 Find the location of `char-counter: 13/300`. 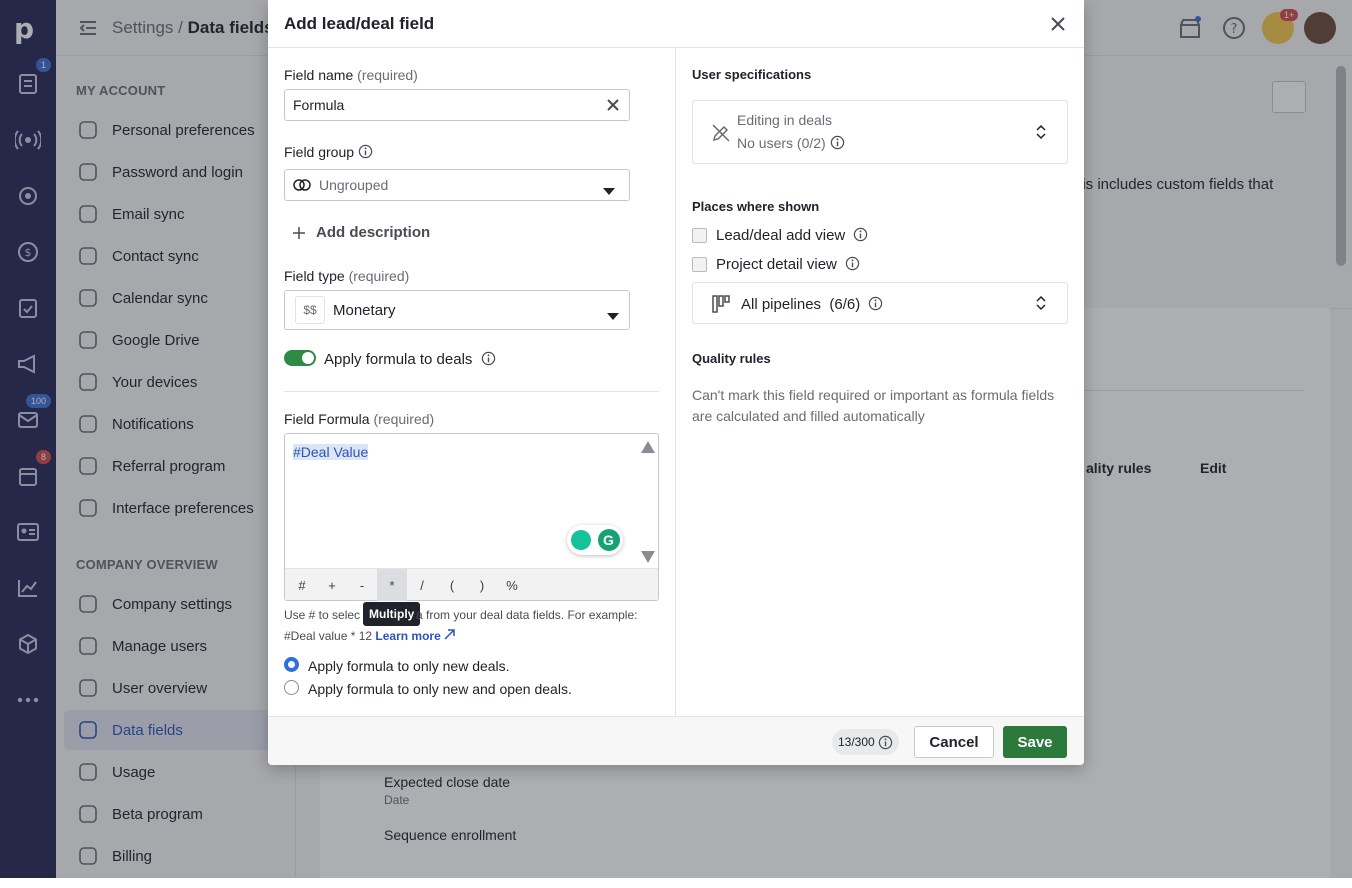

char-counter: 13/300 is located at coordinates (866, 742).